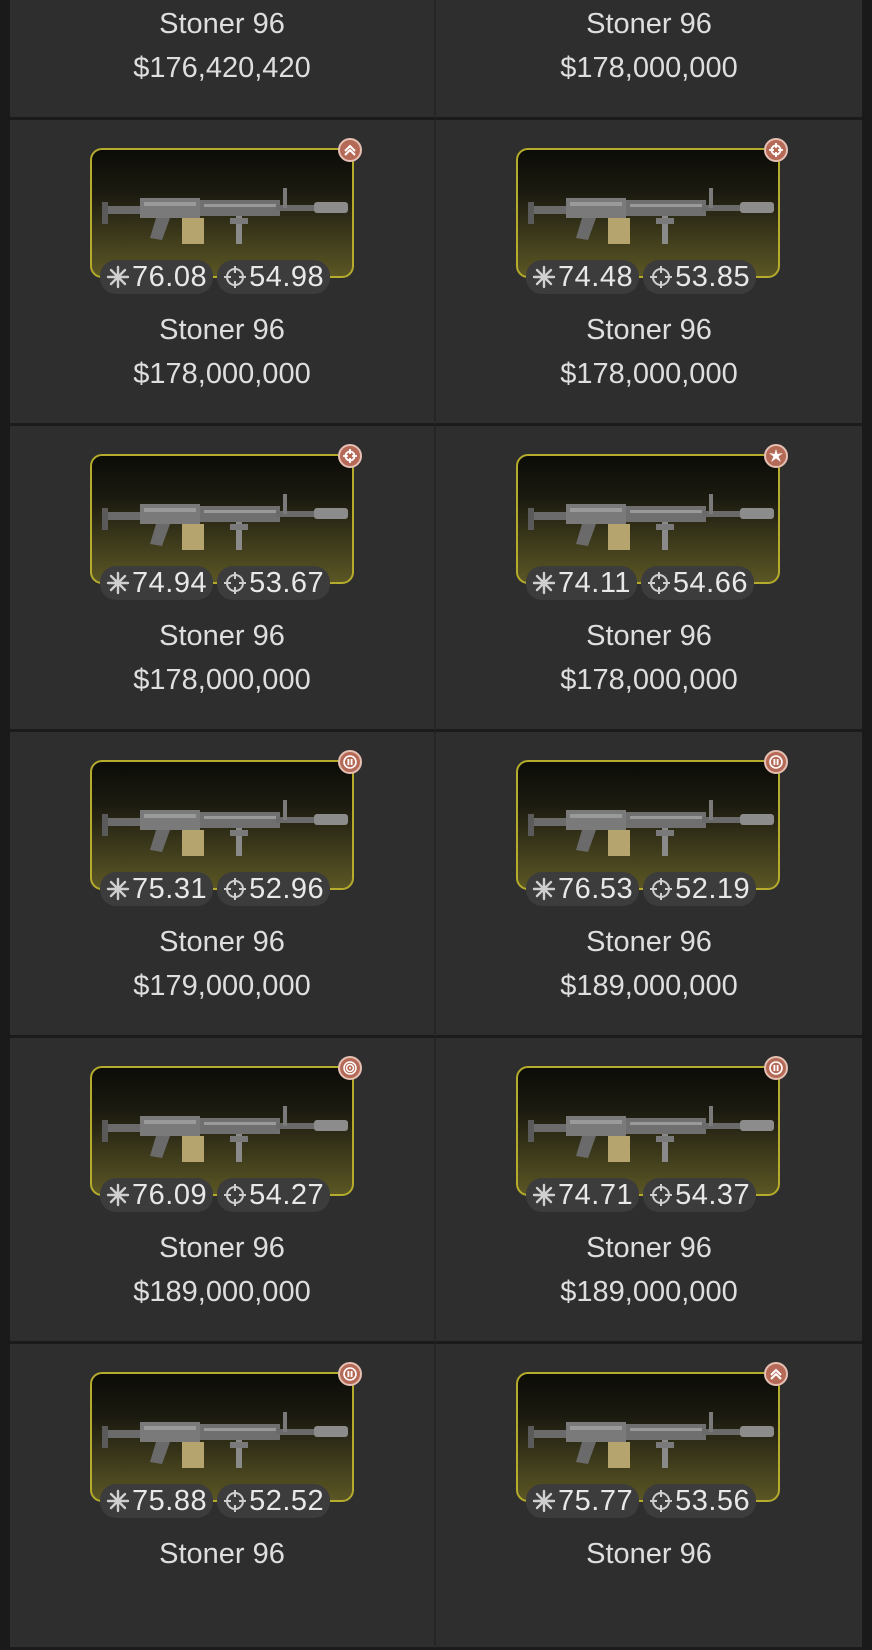 Image resolution: width=872 pixels, height=1650 pixels. What do you see at coordinates (713, 277) in the screenshot?
I see `accuracy-value: 53.85` at bounding box center [713, 277].